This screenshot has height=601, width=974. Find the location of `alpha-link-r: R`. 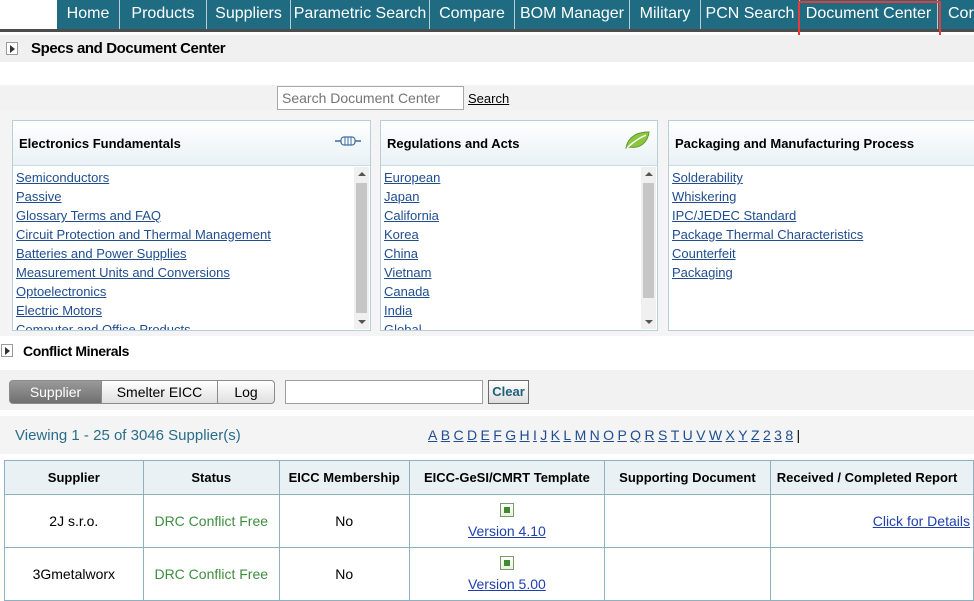

alpha-link-r: R is located at coordinates (649, 435).